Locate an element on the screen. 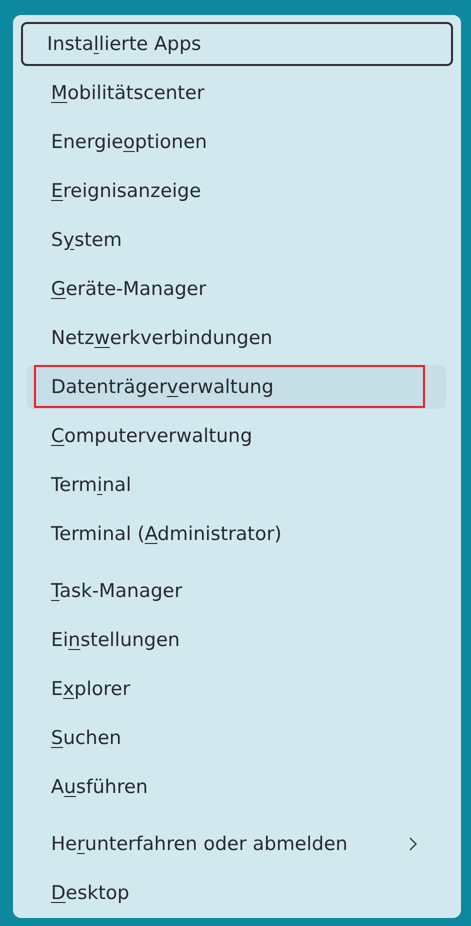 Image resolution: width=471 pixels, height=926 pixels. menu-item: Desktop is located at coordinates (236, 892).